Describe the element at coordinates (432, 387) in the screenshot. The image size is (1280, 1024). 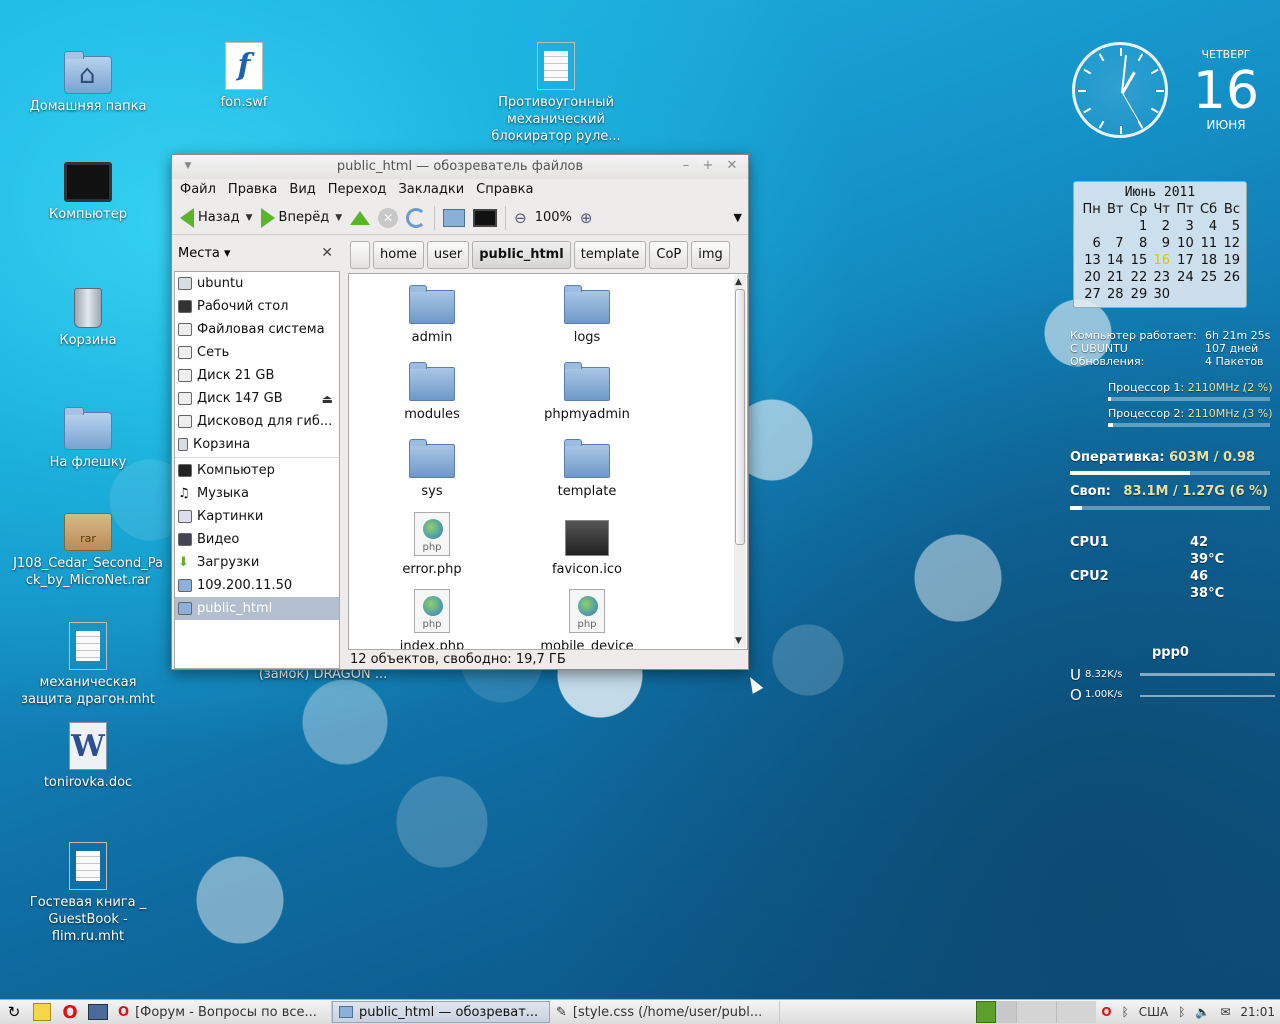
I see `file-item-modules: modules` at that location.